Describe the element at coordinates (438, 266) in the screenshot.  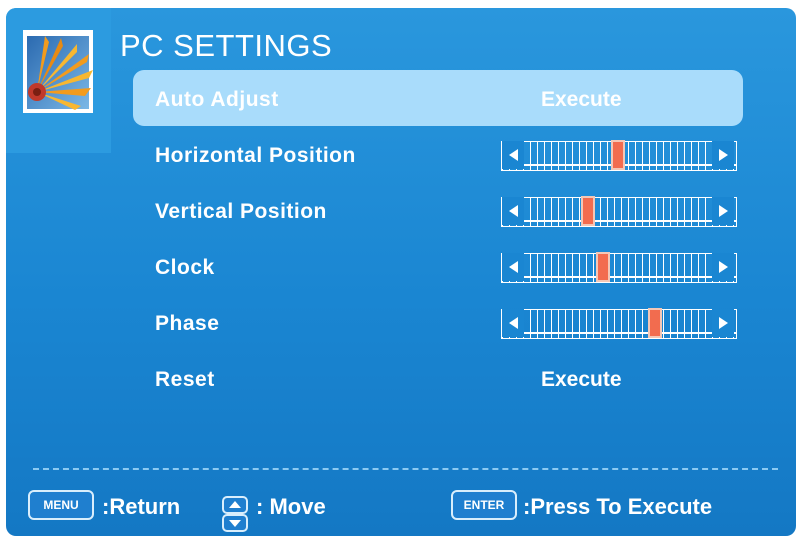
I see `menu-item-clock: Clock` at that location.